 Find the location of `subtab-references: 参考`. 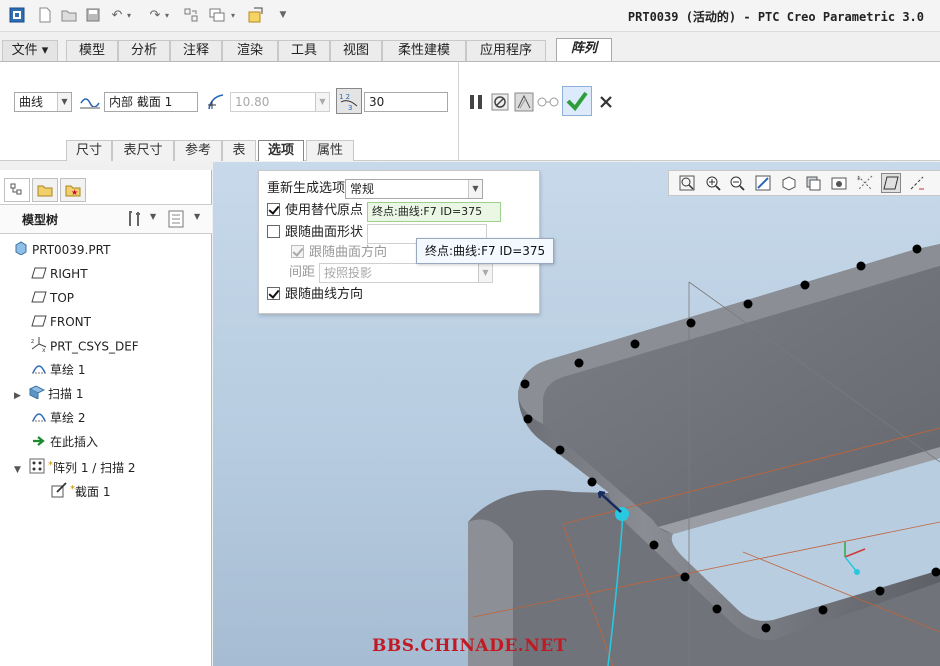

subtab-references: 参考 is located at coordinates (198, 150).